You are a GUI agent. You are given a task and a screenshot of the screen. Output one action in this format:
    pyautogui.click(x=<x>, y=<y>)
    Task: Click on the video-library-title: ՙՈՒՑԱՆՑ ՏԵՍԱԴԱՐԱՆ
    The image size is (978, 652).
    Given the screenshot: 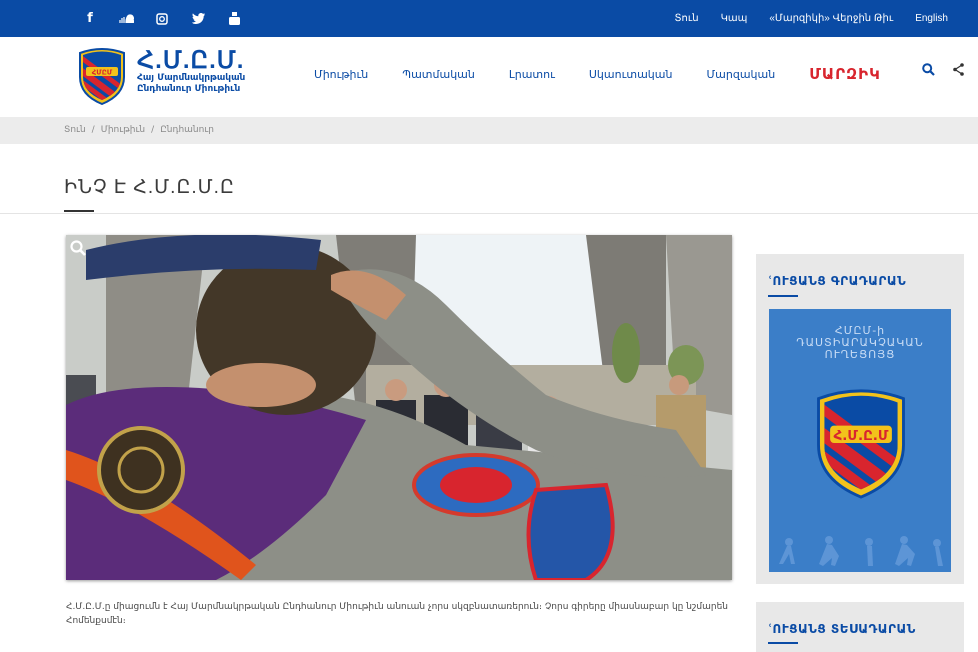 What is the action you would take?
    pyautogui.click(x=842, y=629)
    